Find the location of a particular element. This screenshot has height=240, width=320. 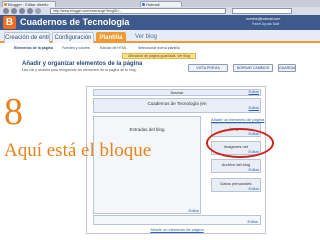

preview-button: VISTA PREVIA is located at coordinates (208, 68).